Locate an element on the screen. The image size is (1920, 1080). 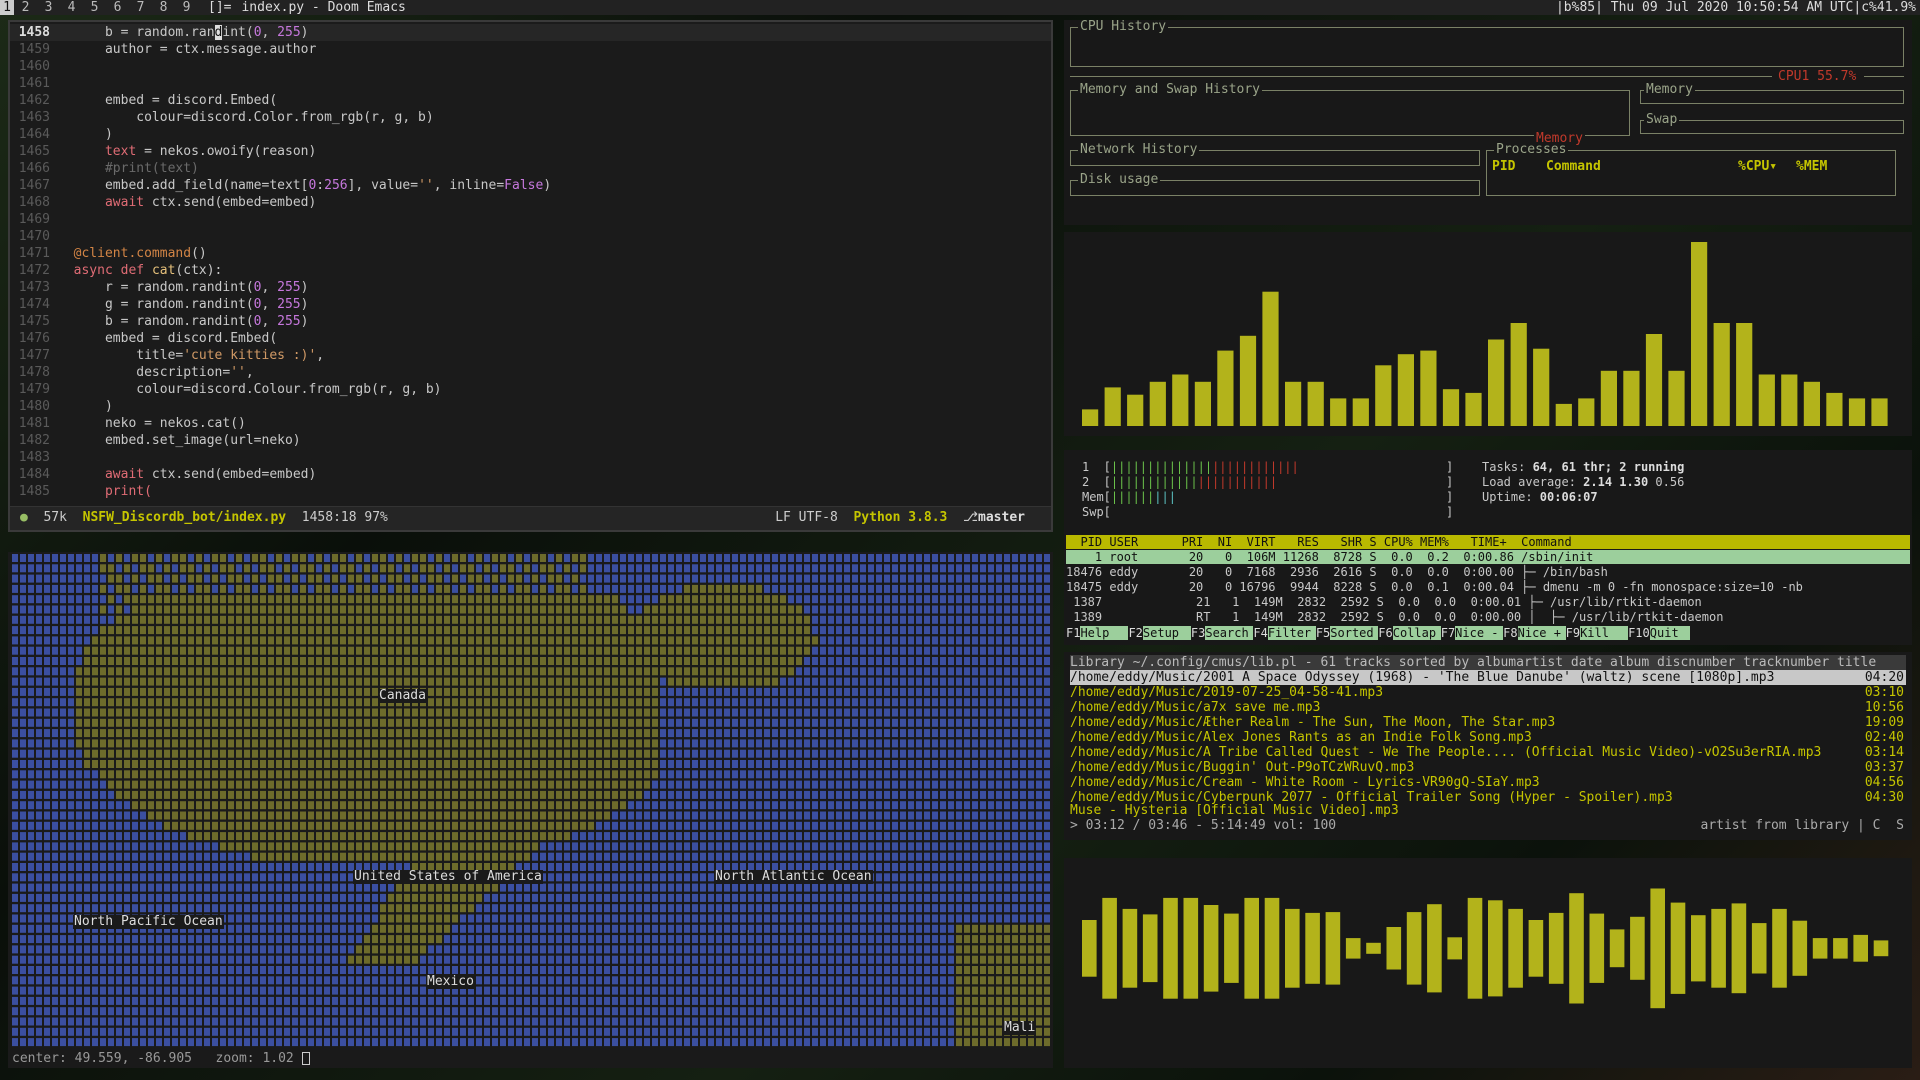
workspace-tags: 123456789 is located at coordinates (99, 7).